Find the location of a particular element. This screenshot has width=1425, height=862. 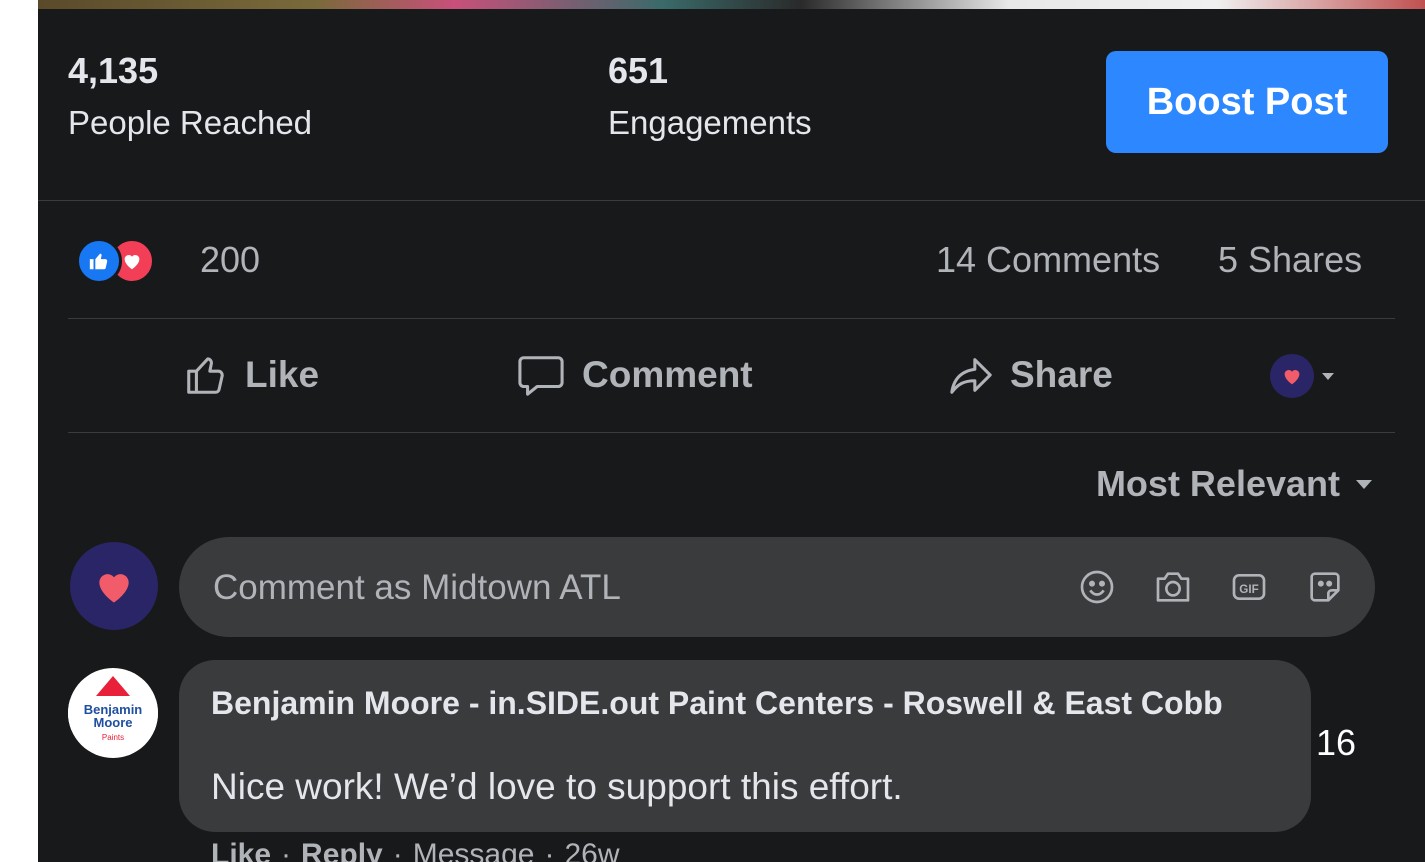

people-reached-label: People Reached is located at coordinates (190, 122).